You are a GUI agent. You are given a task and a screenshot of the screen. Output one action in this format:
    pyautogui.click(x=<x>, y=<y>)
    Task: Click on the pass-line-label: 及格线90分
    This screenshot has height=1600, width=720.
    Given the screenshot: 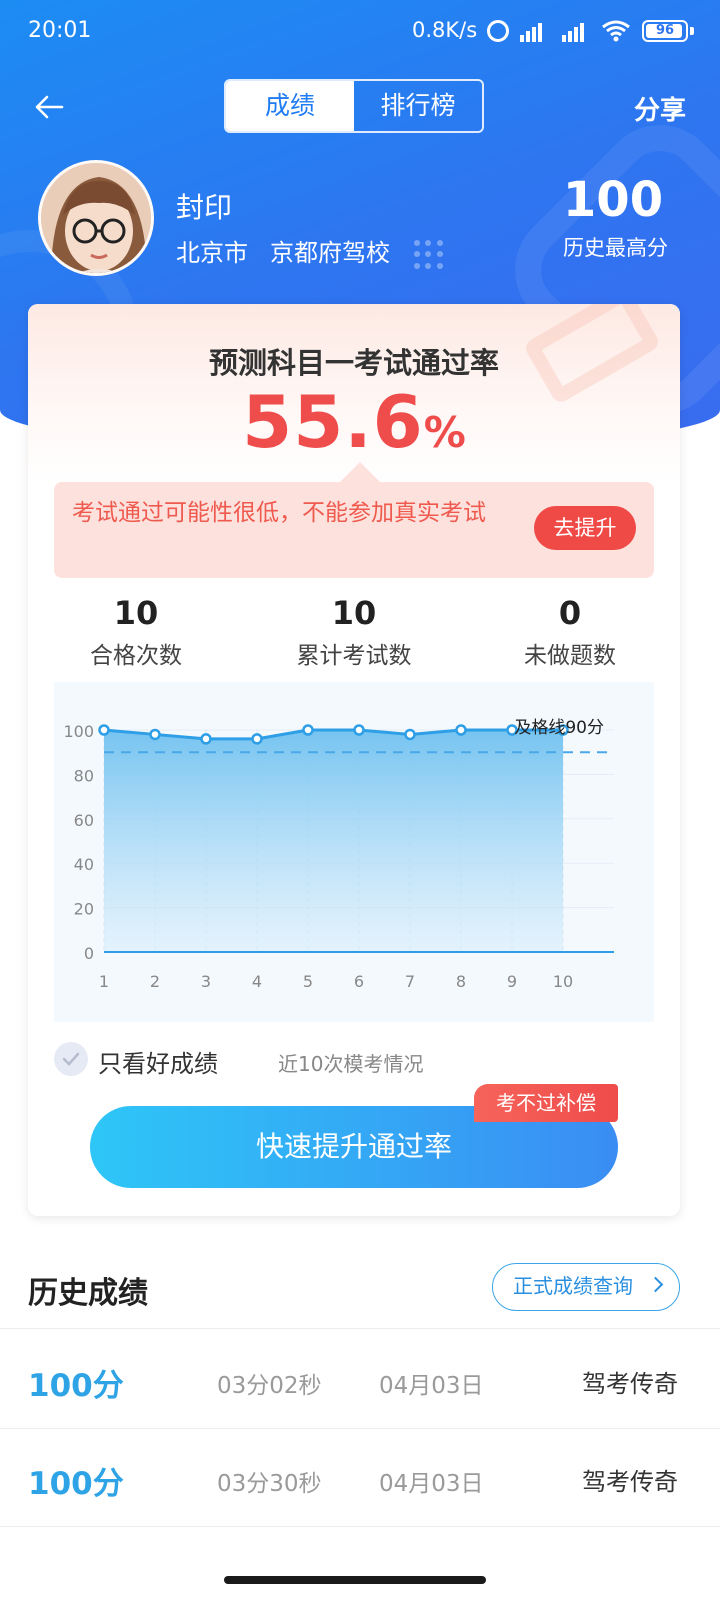 What is the action you would take?
    pyautogui.click(x=559, y=728)
    